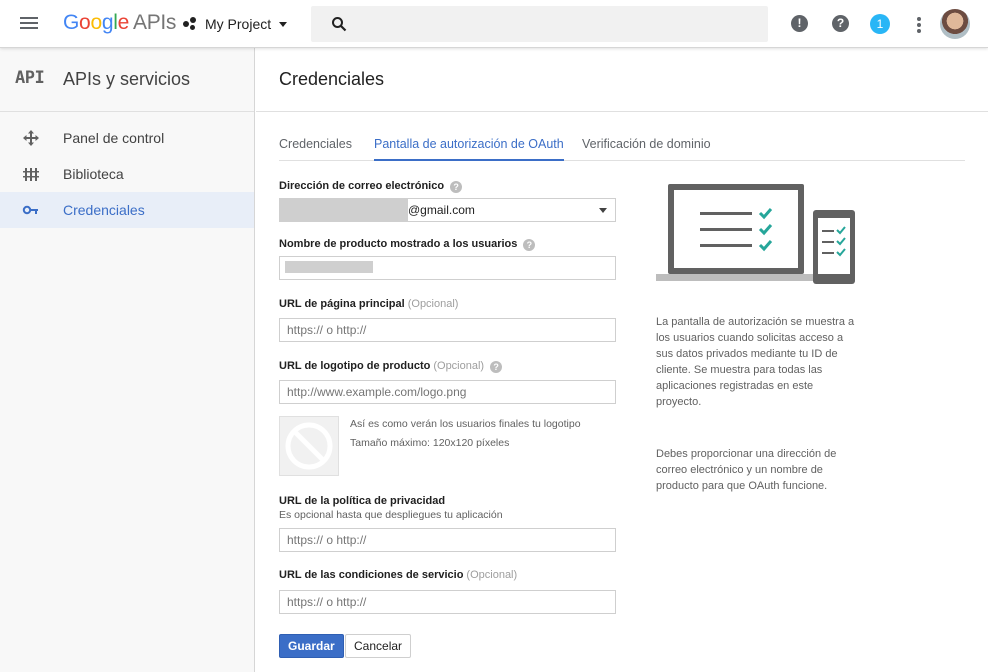 This screenshot has height=672, width=988. What do you see at coordinates (447, 268) in the screenshot?
I see `product-name-field` at bounding box center [447, 268].